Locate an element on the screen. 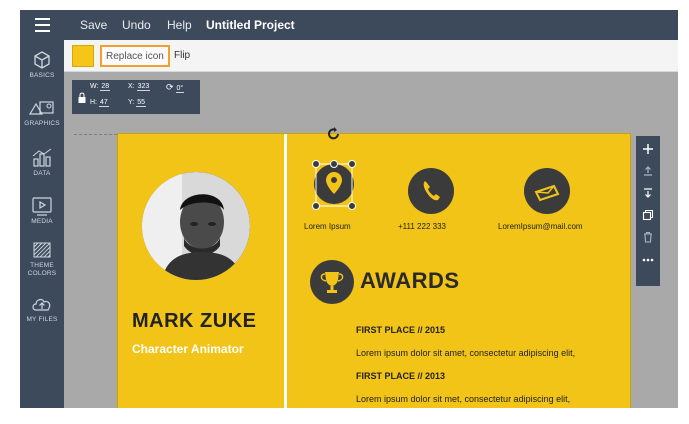 The width and height of the screenshot is (689, 424). contact-phone-text: +111 222 333 is located at coordinates (422, 226).